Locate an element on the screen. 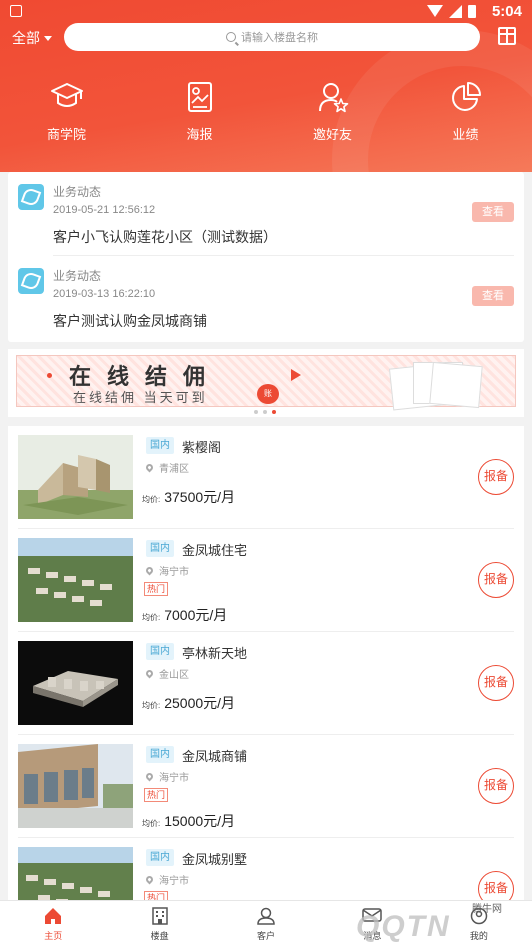 The image size is (532, 944). poster-icon is located at coordinates (200, 97).